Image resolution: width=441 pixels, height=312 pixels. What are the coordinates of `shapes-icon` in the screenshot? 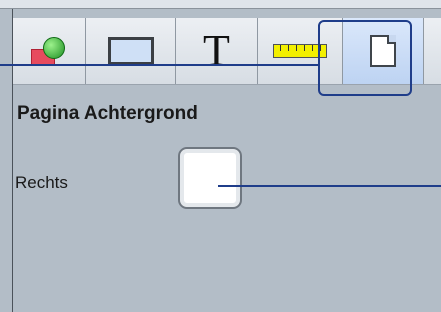 It's located at (49, 51).